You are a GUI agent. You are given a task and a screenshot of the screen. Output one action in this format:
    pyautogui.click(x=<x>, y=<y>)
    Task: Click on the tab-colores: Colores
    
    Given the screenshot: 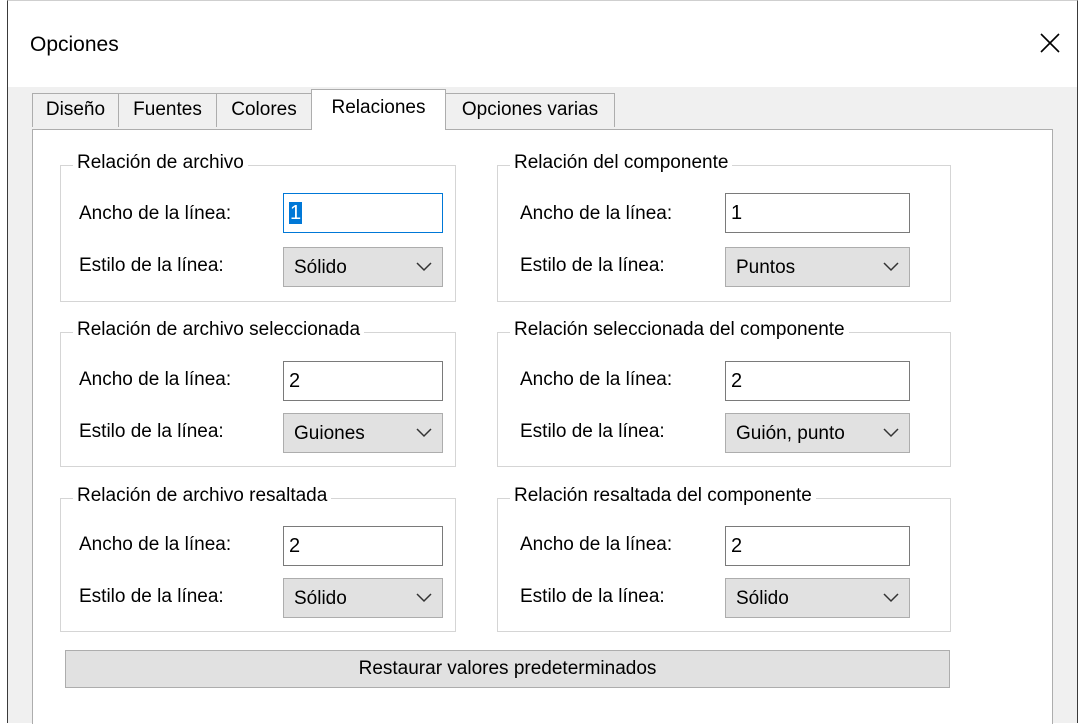 What is the action you would take?
    pyautogui.click(x=264, y=110)
    